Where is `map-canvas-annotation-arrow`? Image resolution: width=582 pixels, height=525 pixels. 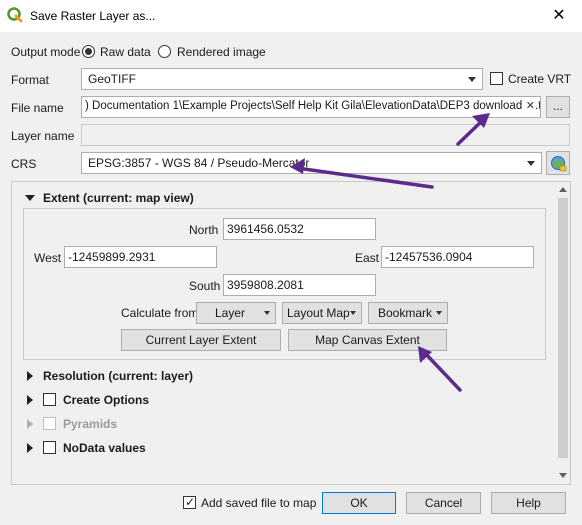 map-canvas-annotation-arrow is located at coordinates (441, 370).